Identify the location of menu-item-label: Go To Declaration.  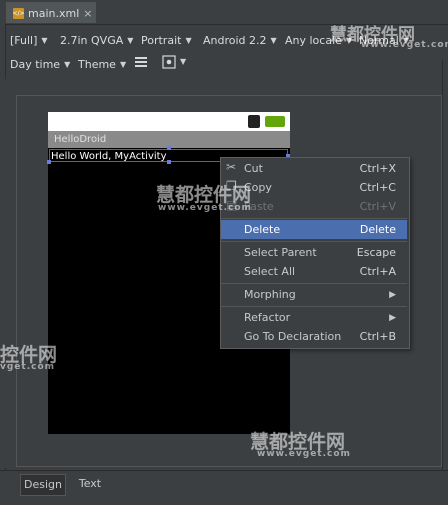
(293, 336).